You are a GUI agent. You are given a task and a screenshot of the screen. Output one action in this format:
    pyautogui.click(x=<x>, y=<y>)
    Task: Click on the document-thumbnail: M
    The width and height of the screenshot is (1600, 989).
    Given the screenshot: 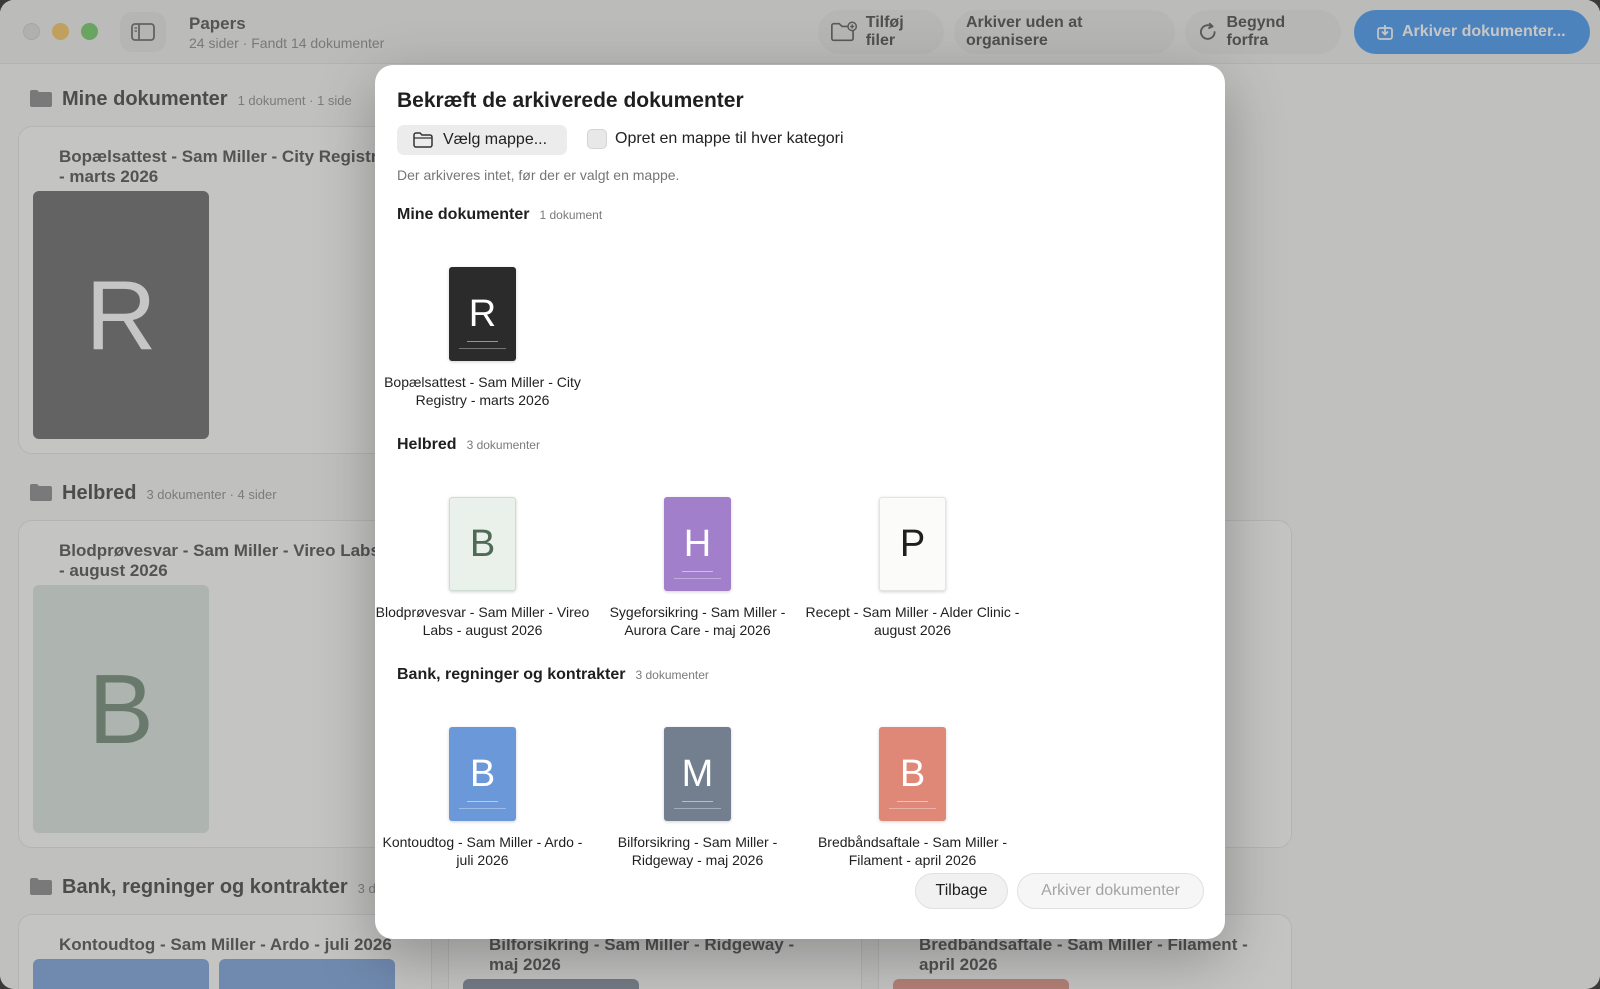 What is the action you would take?
    pyautogui.click(x=697, y=774)
    